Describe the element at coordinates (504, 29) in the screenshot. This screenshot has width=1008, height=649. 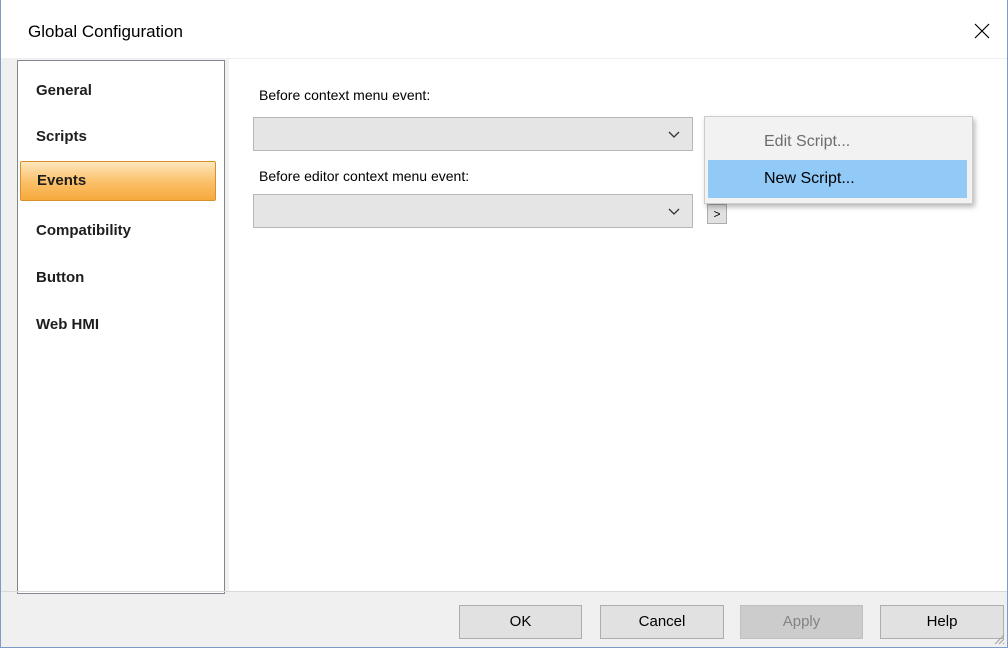
I see `title-bar: Global Configuration` at that location.